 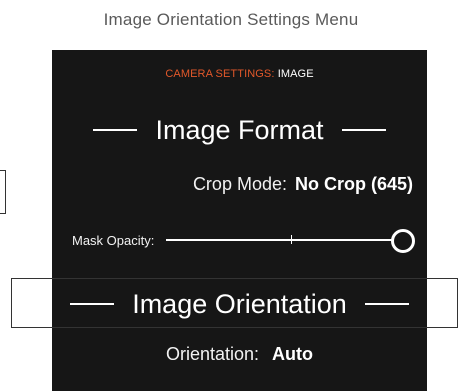 I want to click on callout-bracket, so click(x=3, y=192).